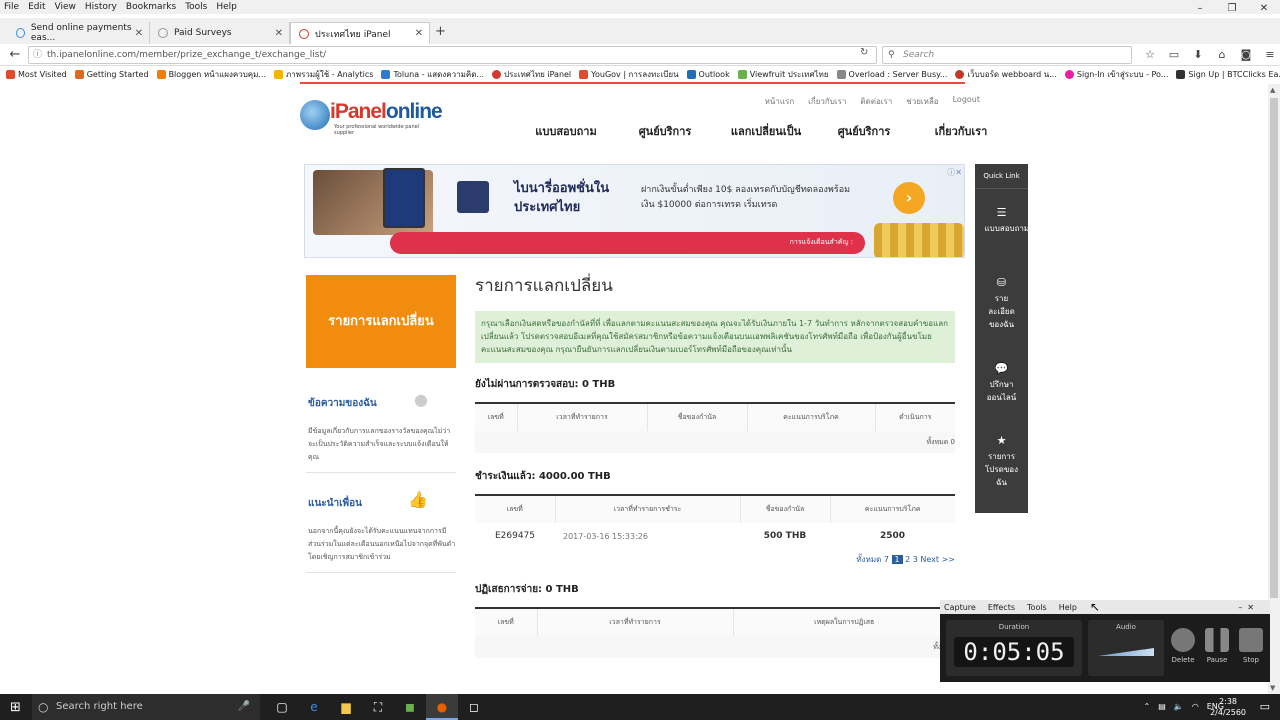 Image resolution: width=1280 pixels, height=720 pixels. Describe the element at coordinates (1251, 646) in the screenshot. I see `stop-button: Stop` at that location.